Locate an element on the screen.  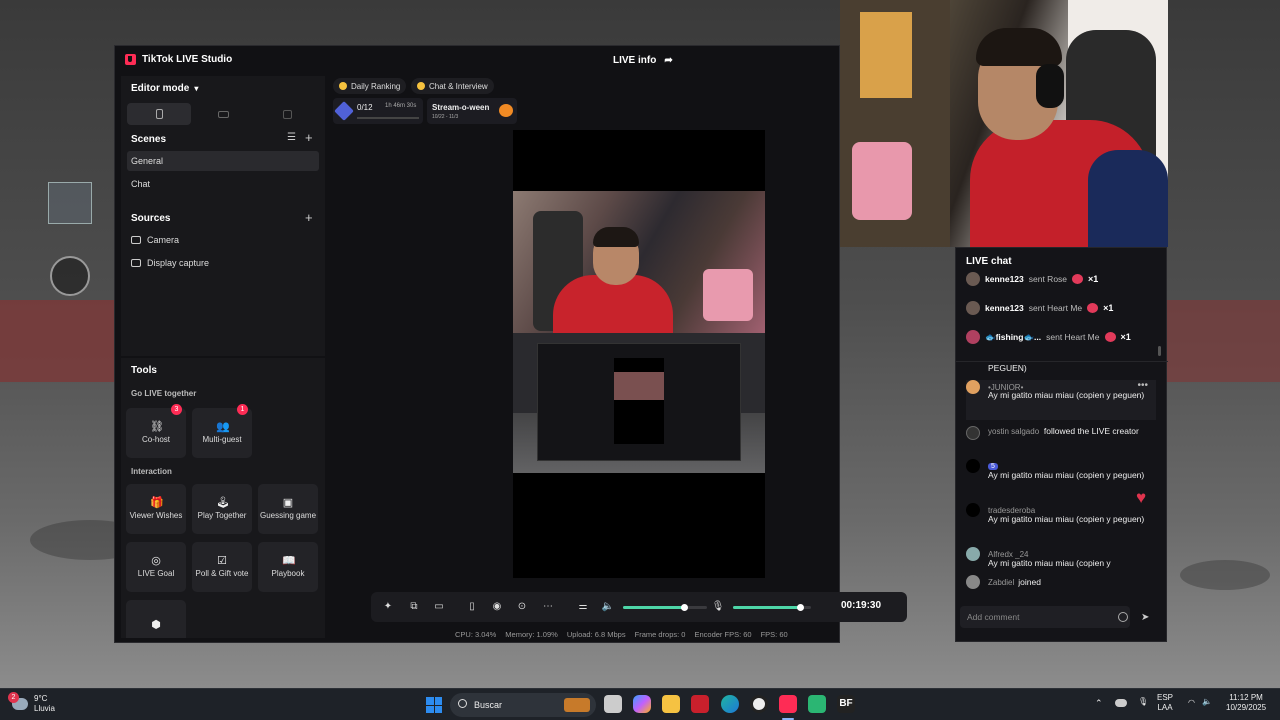
volume-icon: 🔈 is located at coordinates (1207, 702).